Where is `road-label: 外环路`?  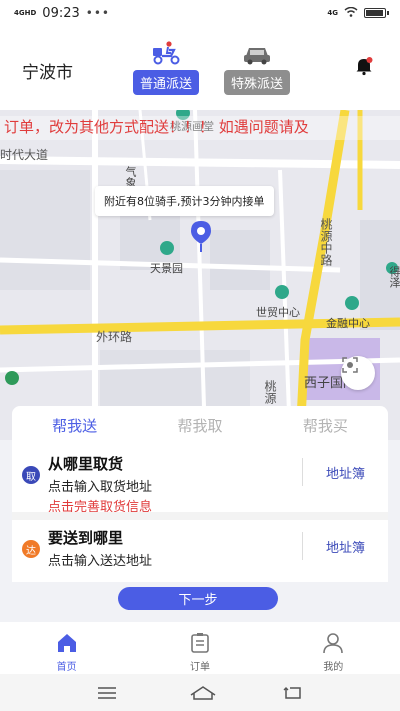
road-label: 外环路 is located at coordinates (114, 337).